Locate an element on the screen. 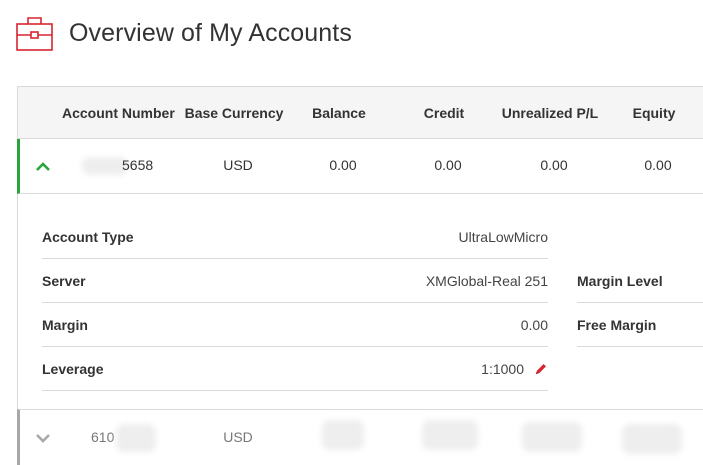  table-row-account-expanded: 5658 USD 0.00 0.00 0.00 0.00 is located at coordinates (360, 166).